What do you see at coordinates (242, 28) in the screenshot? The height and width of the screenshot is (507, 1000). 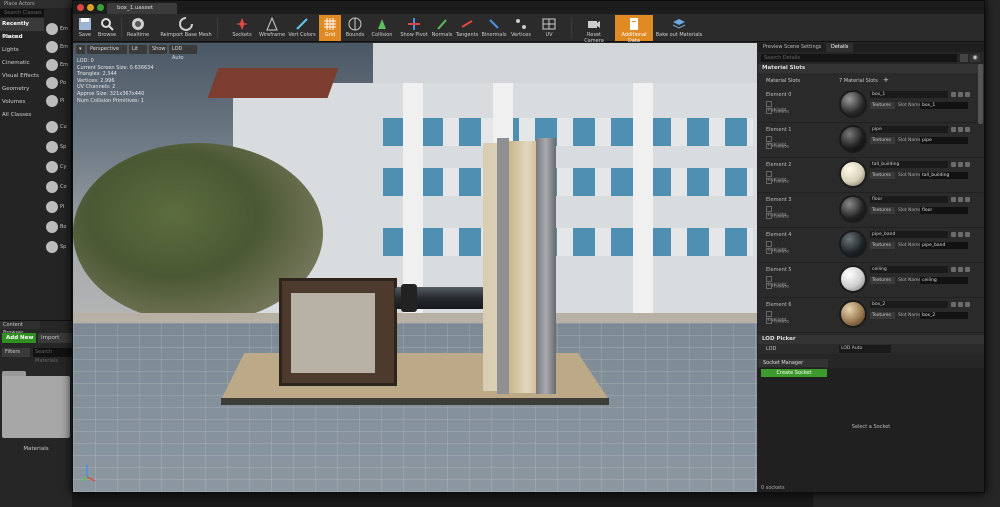 I see `sockets-button: Sockets` at bounding box center [242, 28].